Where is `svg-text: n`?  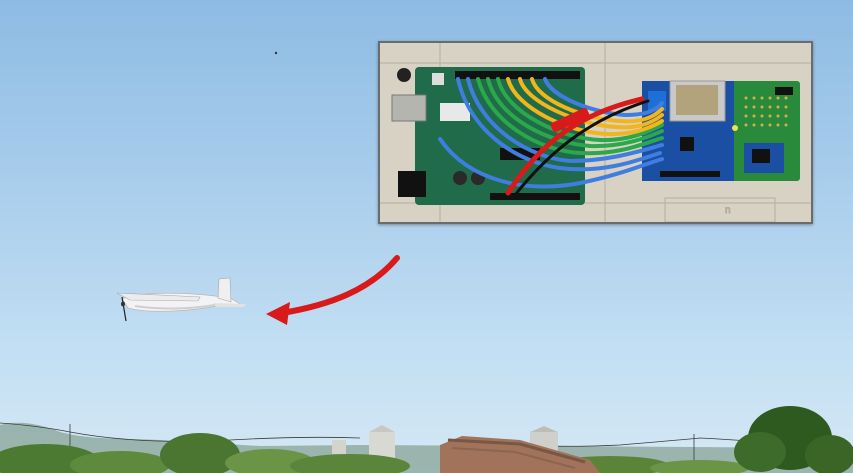
svg-text: n is located at coordinates (728, 210).